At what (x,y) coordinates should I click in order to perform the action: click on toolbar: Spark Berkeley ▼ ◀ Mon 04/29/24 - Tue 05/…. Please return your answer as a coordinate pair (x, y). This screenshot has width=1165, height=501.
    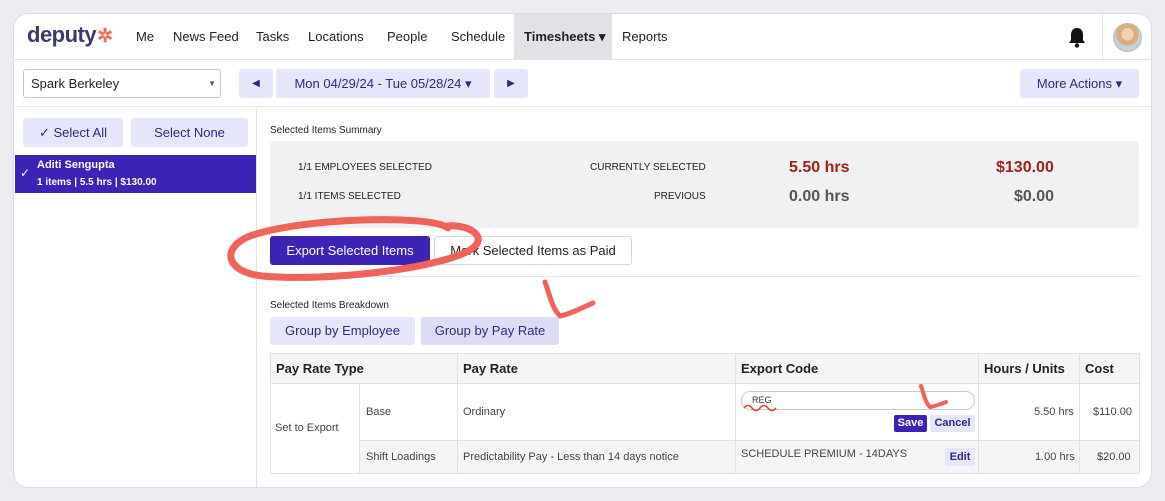
    Looking at the image, I should click on (582, 84).